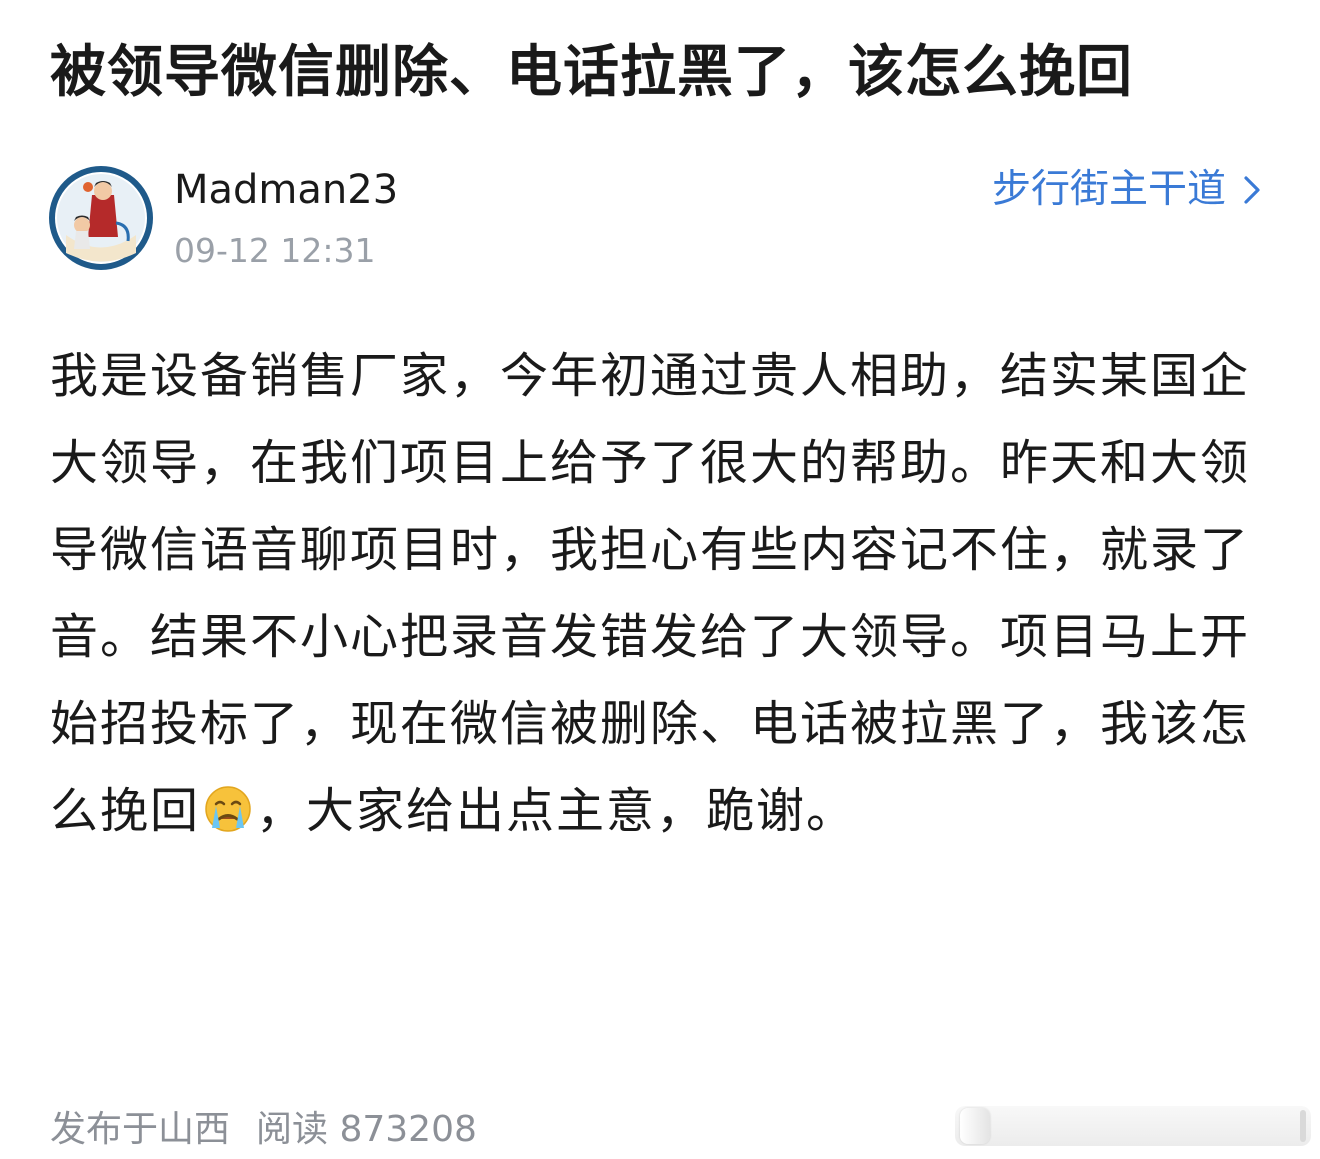 The height and width of the screenshot is (1159, 1320). Describe the element at coordinates (663, 220) in the screenshot. I see `author-row: Madman23 09-12 12:31 步行街主干道` at that location.